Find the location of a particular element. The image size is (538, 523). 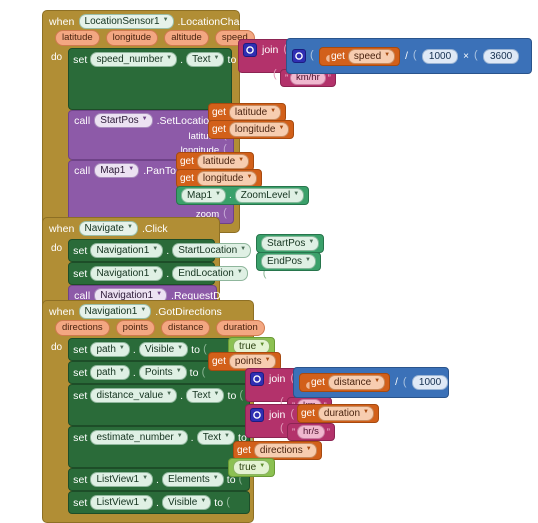

setter-listview1-visible: set ListView1 ▼ . Visible ▼ to ( is located at coordinates (159, 502).